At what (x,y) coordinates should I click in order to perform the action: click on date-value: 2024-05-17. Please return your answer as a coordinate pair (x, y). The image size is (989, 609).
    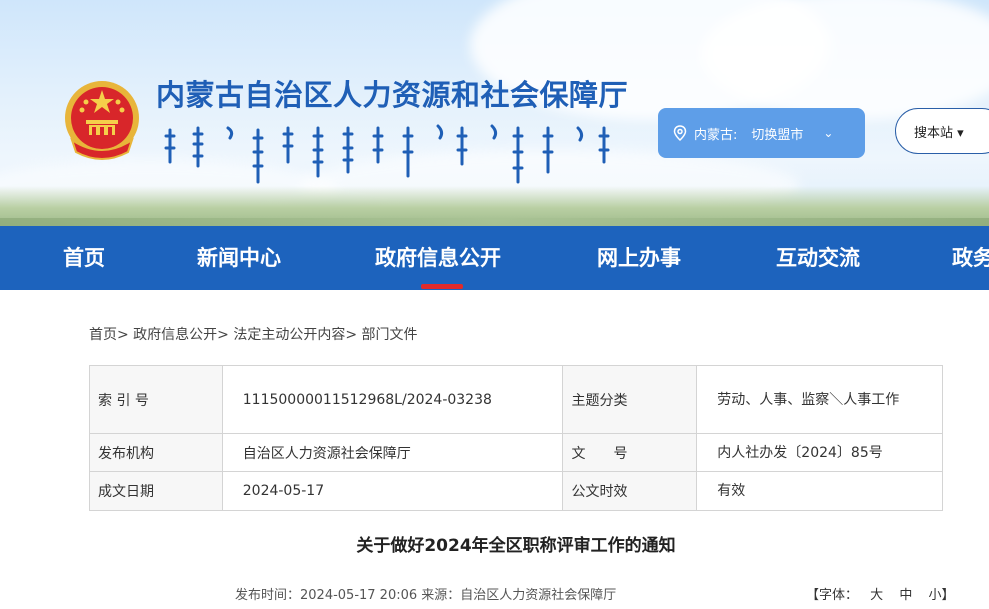
    Looking at the image, I should click on (392, 491).